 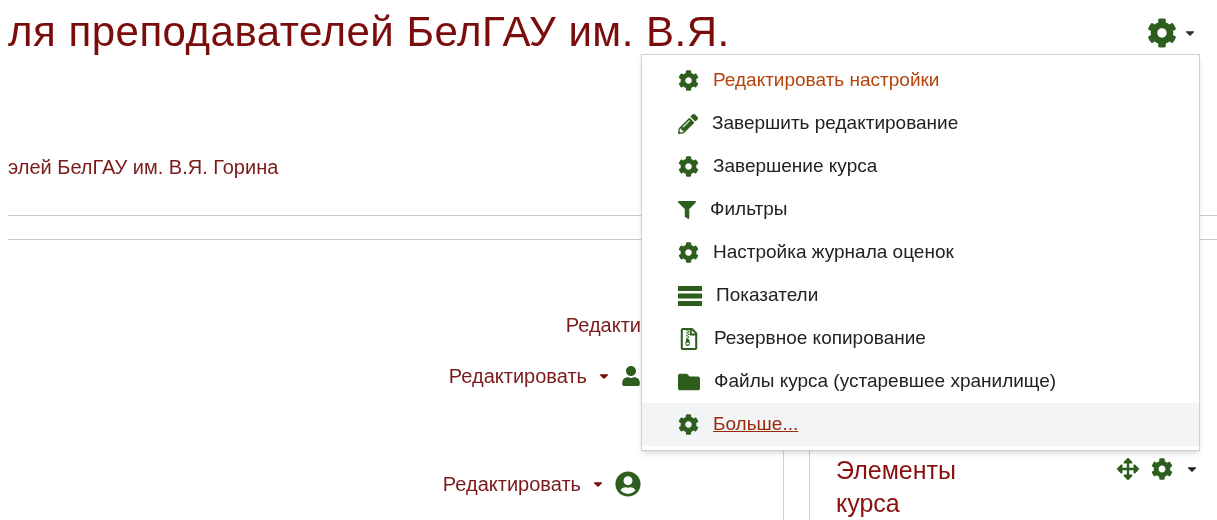 I want to click on pencil-icon, so click(x=688, y=123).